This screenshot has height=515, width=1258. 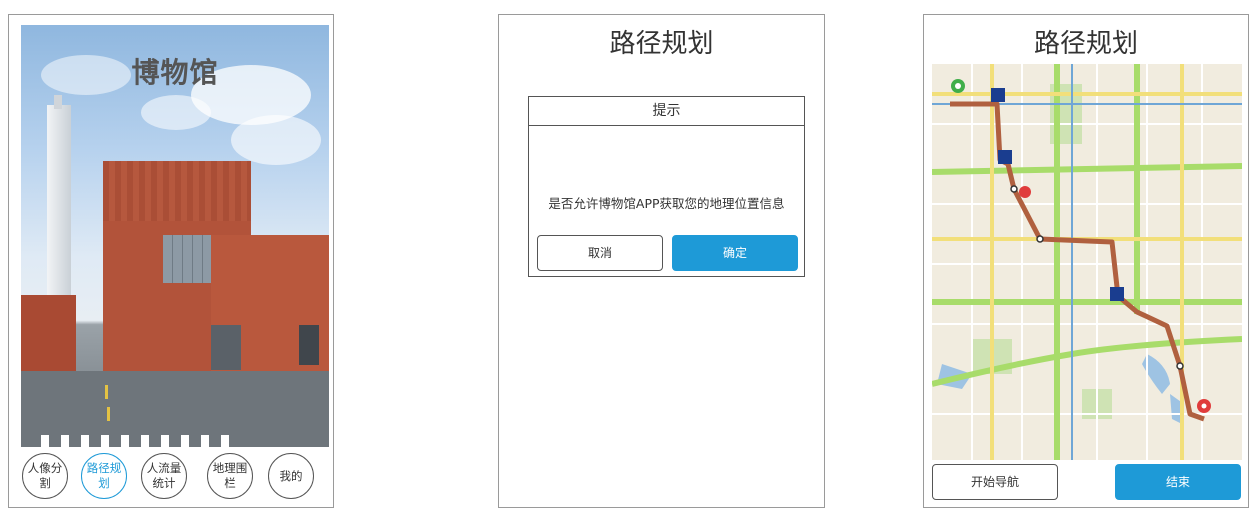 I want to click on nav-geofence: 地理围栏, so click(x=230, y=476).